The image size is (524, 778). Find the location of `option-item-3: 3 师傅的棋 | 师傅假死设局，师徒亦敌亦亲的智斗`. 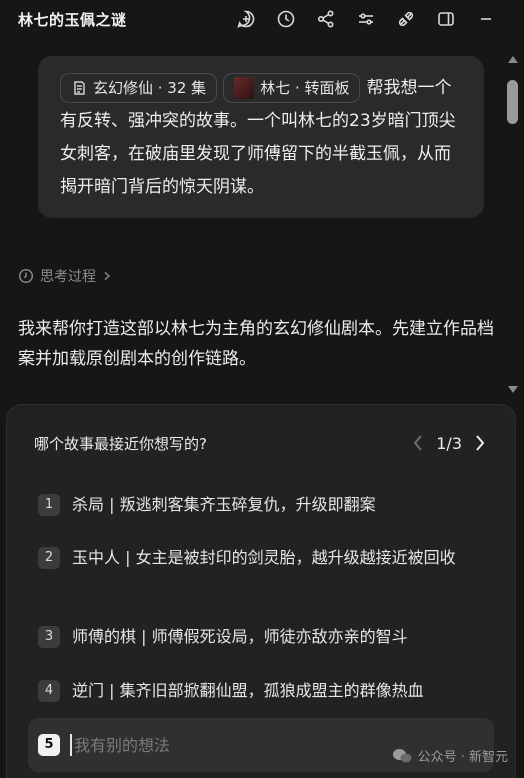

option-item-3: 3 师傅的棋 | 师傅假死设局，师徒亦敌亦亲的智斗 is located at coordinates (258, 637).